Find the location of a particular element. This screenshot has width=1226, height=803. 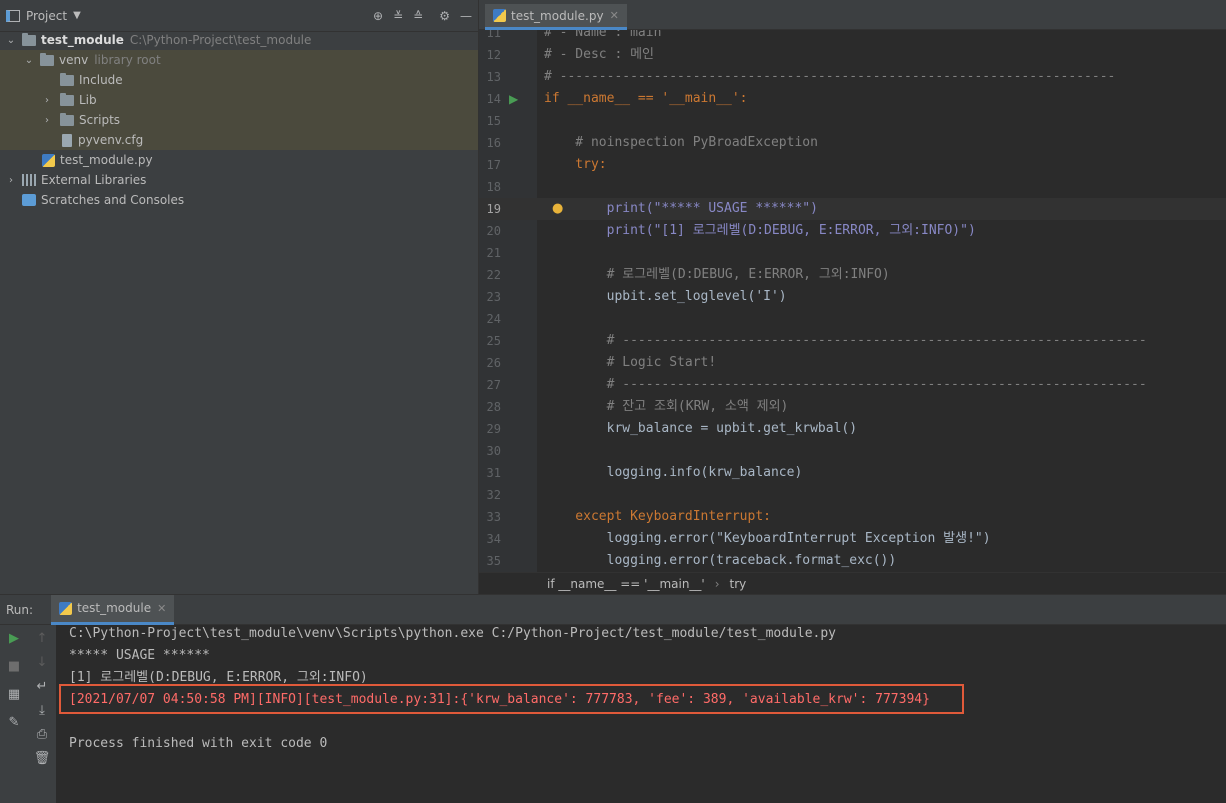

line-number: 27 is located at coordinates (493, 385).